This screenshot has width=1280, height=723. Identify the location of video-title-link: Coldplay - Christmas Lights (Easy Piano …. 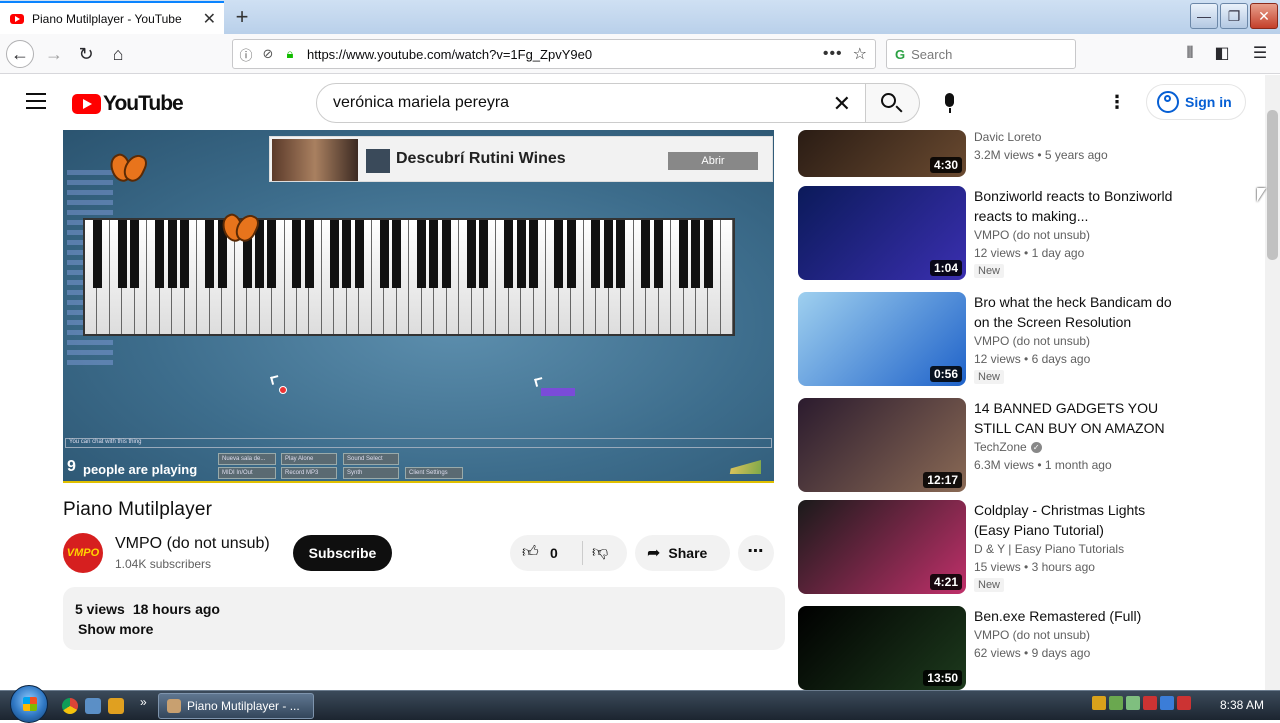
(1079, 520).